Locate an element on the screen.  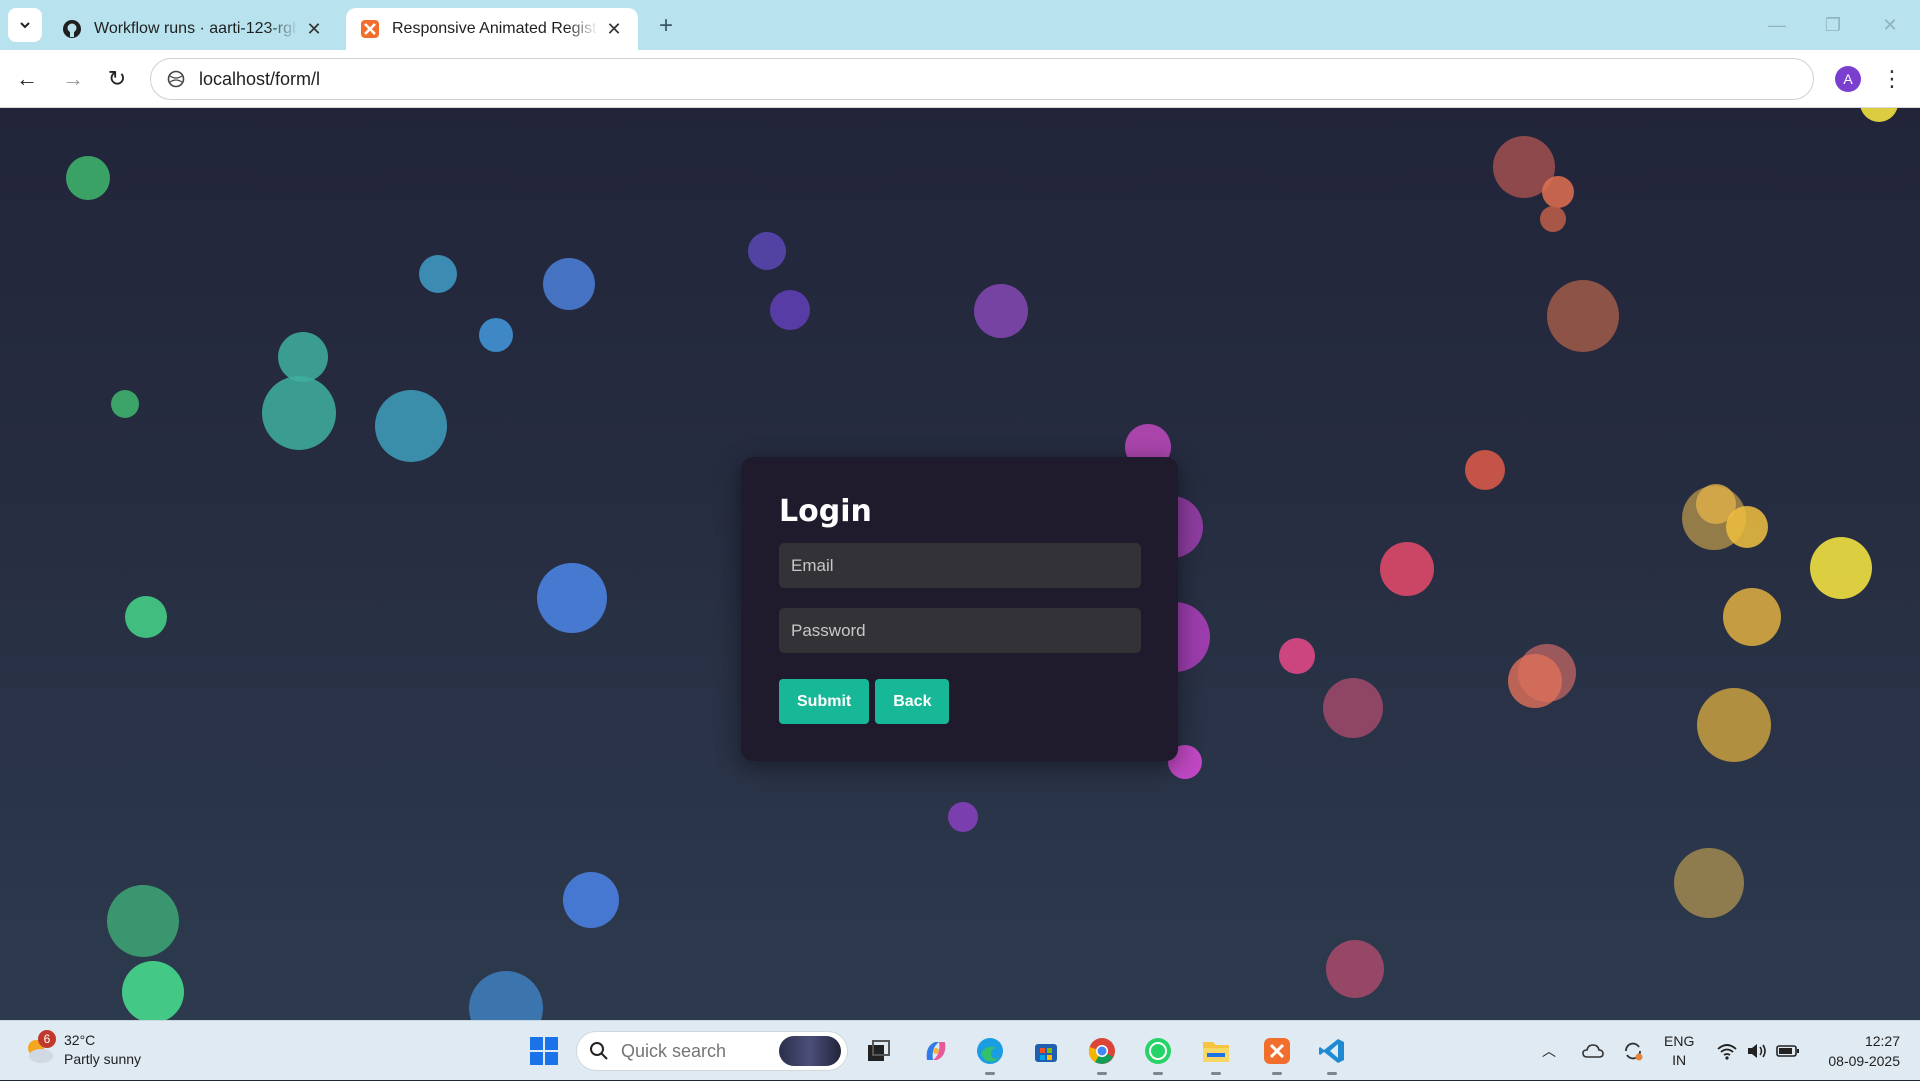
new-tab-button: + is located at coordinates (666, 26).